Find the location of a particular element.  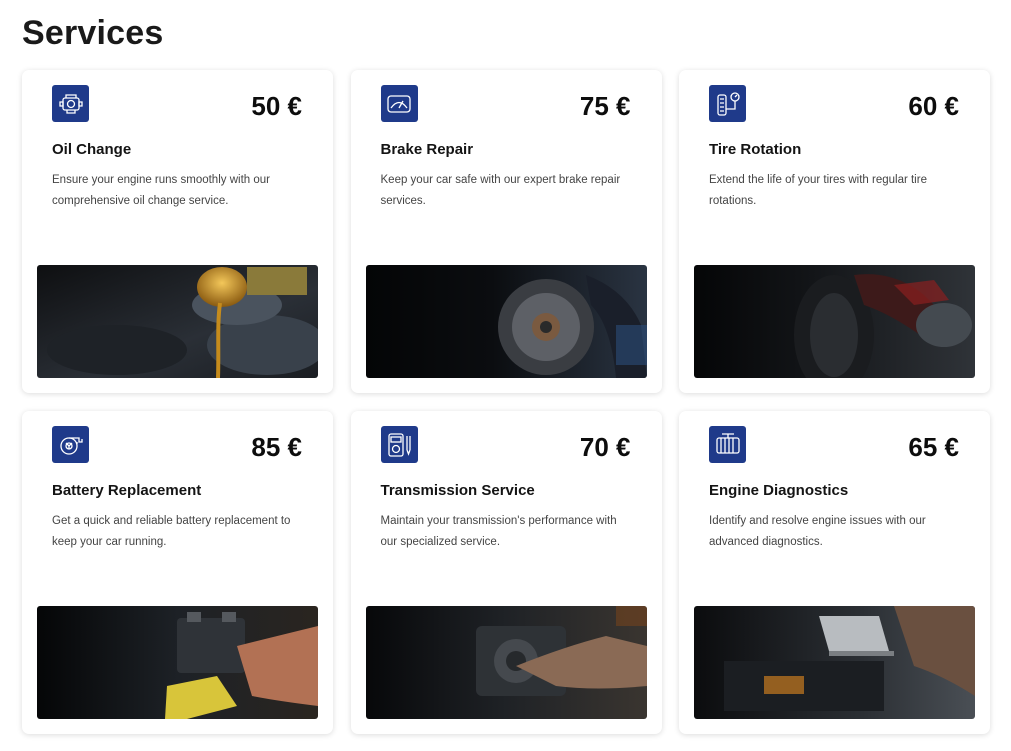

windshield-icon is located at coordinates (399, 103).